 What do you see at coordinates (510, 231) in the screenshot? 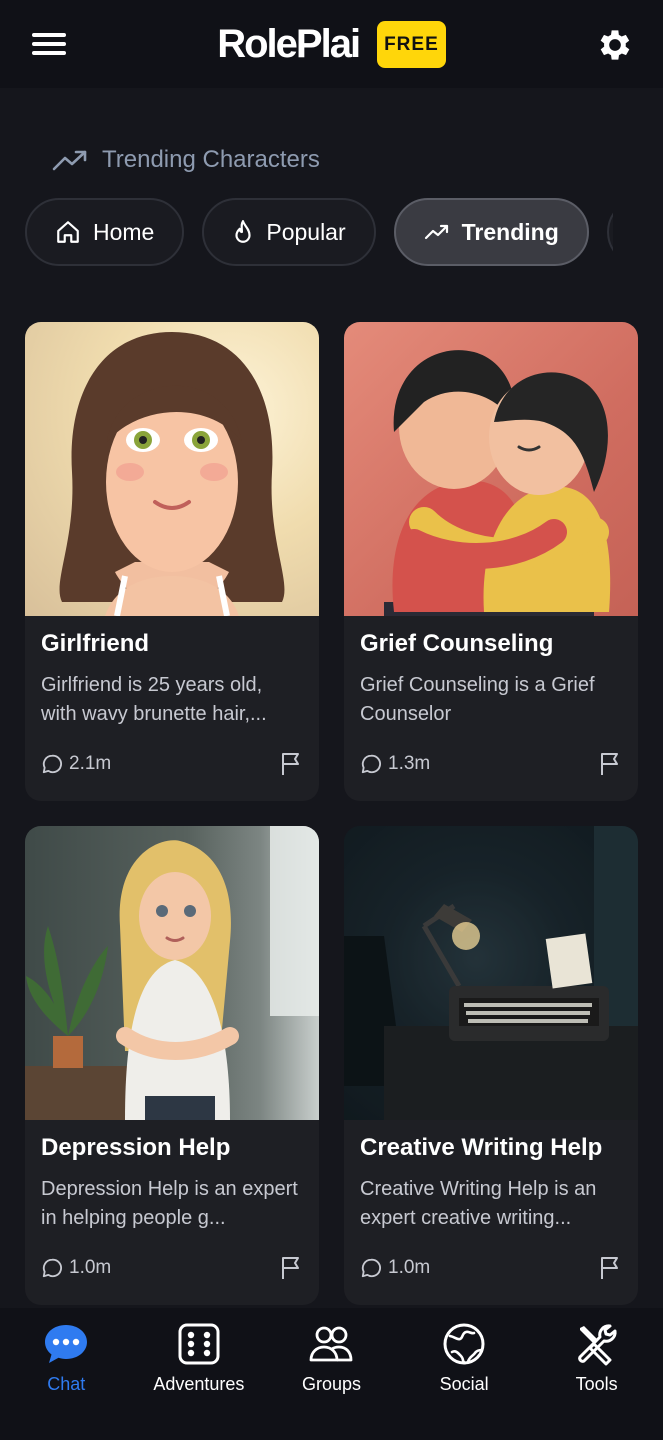
I see `chip-label: Trending` at bounding box center [510, 231].